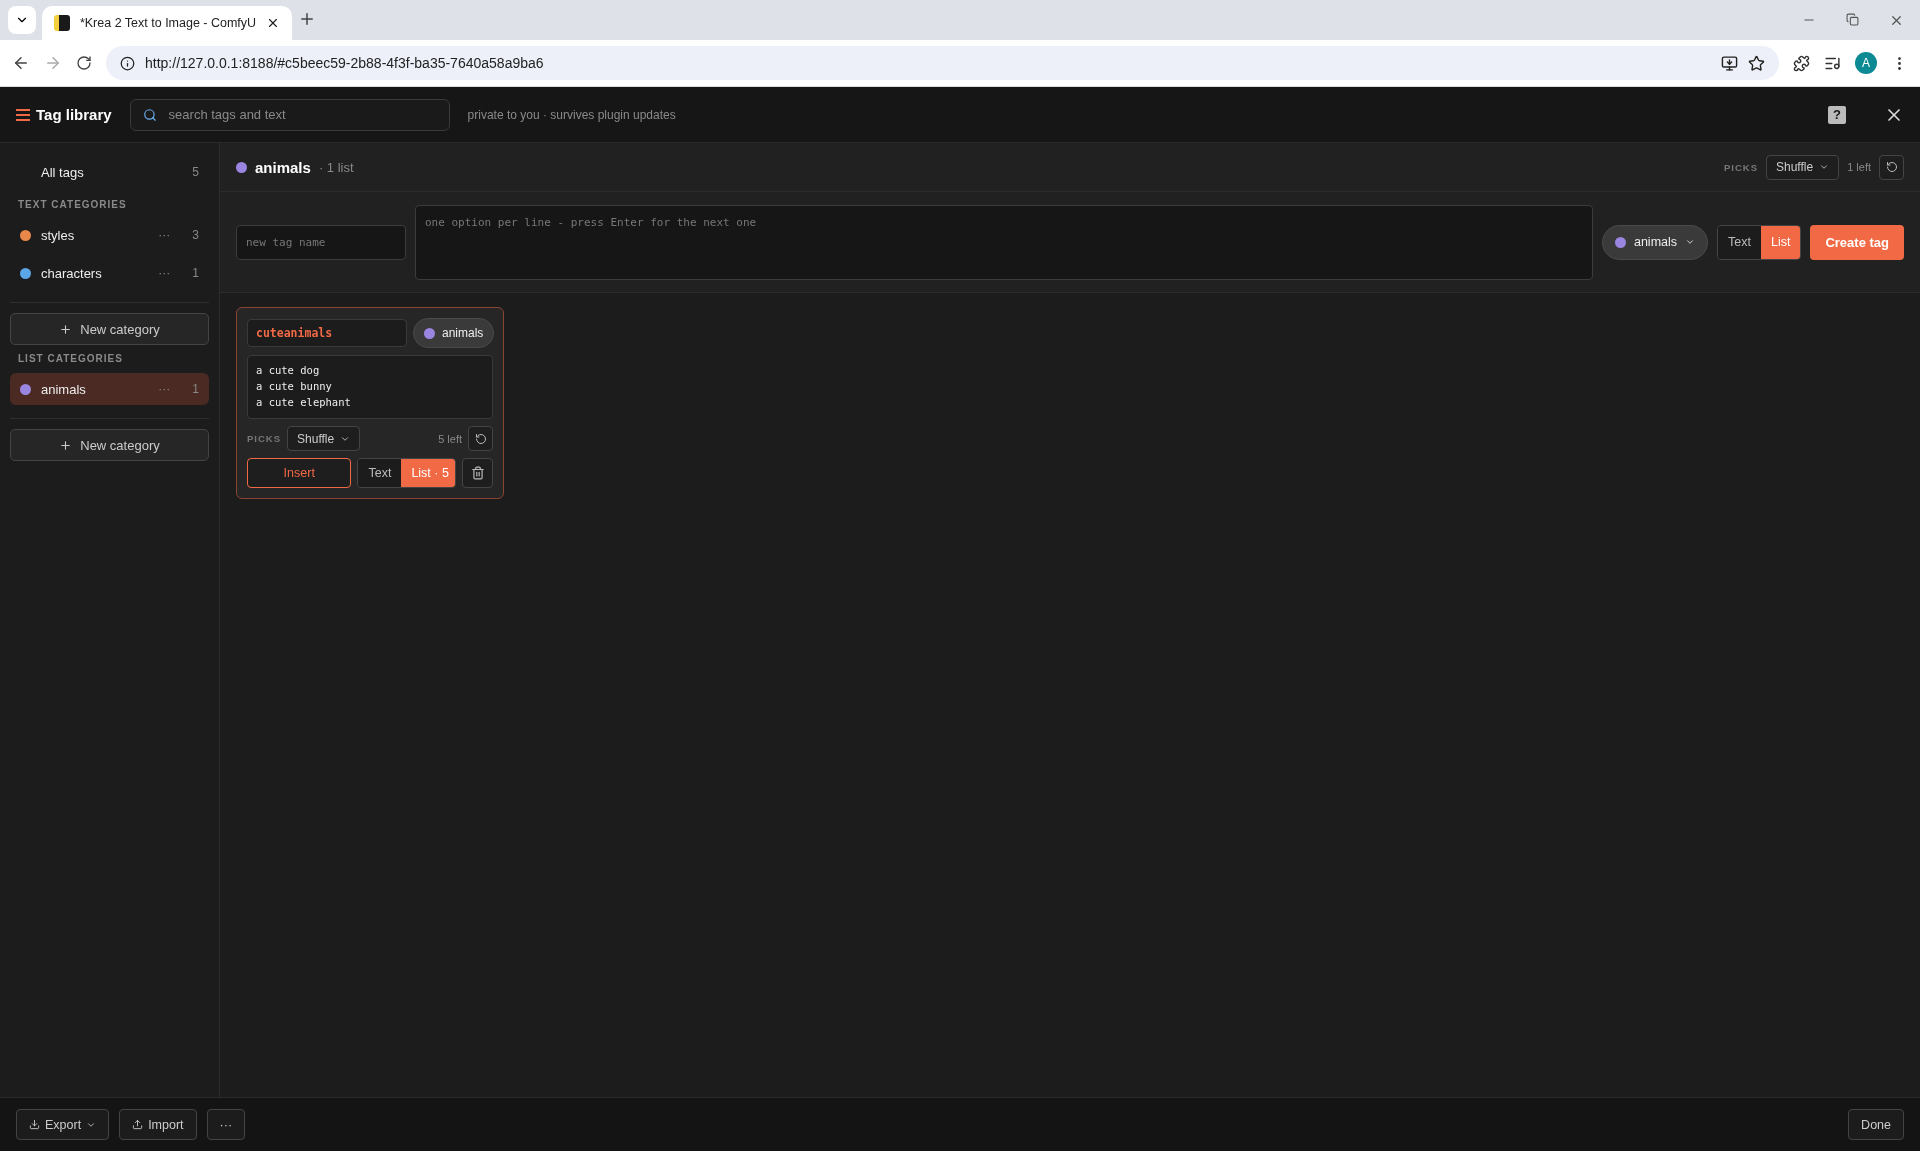 Image resolution: width=1920 pixels, height=1151 pixels. What do you see at coordinates (64, 389) in the screenshot?
I see `category-name: animals` at bounding box center [64, 389].